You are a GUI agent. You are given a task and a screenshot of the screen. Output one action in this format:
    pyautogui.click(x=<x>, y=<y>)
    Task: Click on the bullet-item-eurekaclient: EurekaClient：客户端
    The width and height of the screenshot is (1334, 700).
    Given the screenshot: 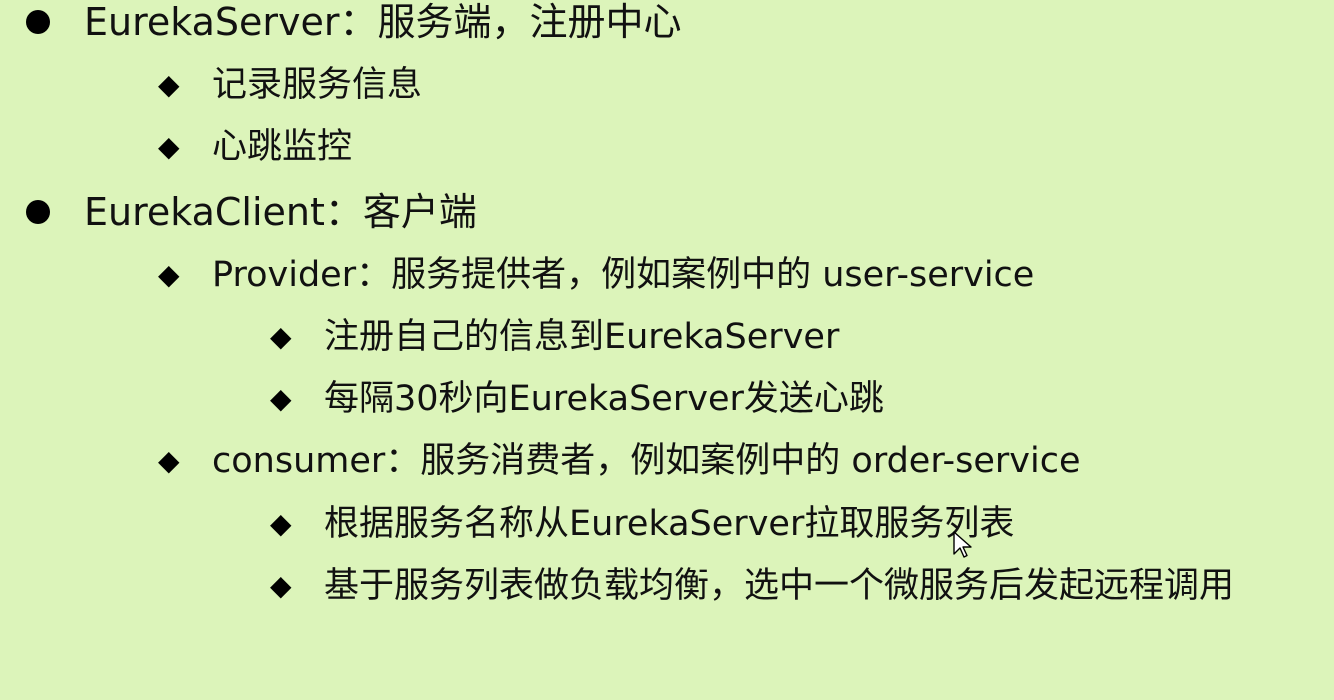 What is the action you would take?
    pyautogui.click(x=251, y=212)
    